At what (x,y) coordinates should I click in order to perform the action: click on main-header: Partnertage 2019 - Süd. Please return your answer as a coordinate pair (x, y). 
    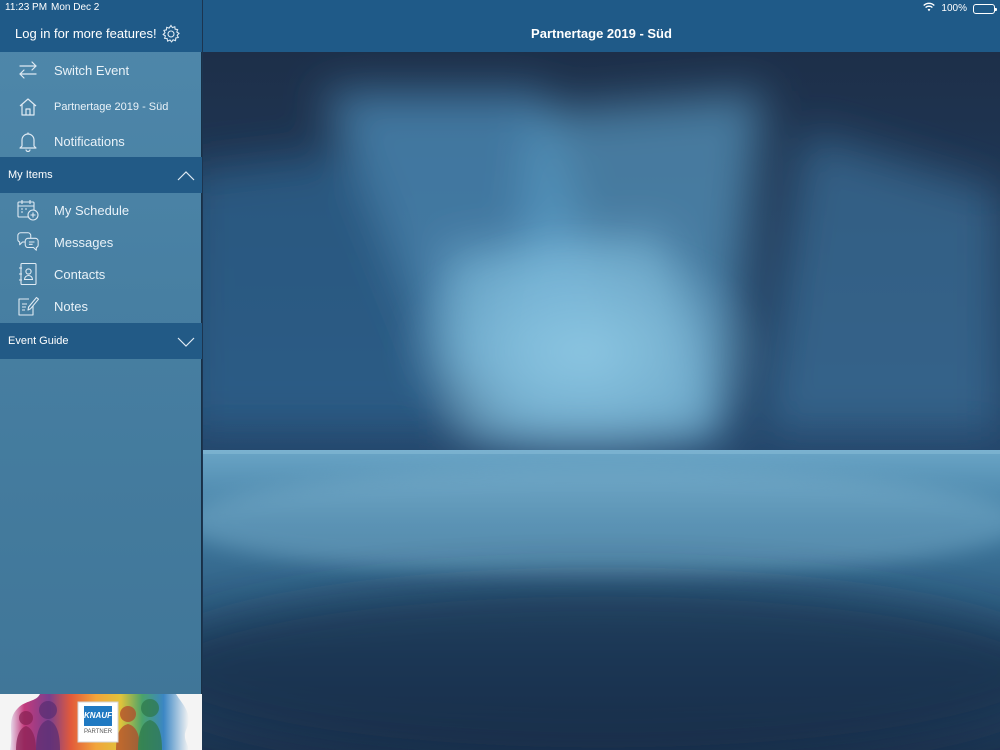
    Looking at the image, I should click on (601, 26).